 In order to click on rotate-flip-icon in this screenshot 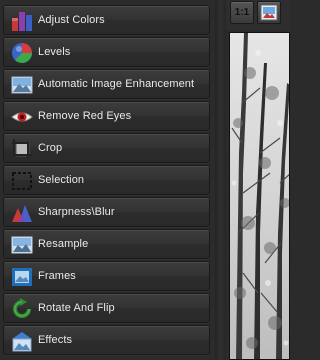, I will do `click(22, 309)`.